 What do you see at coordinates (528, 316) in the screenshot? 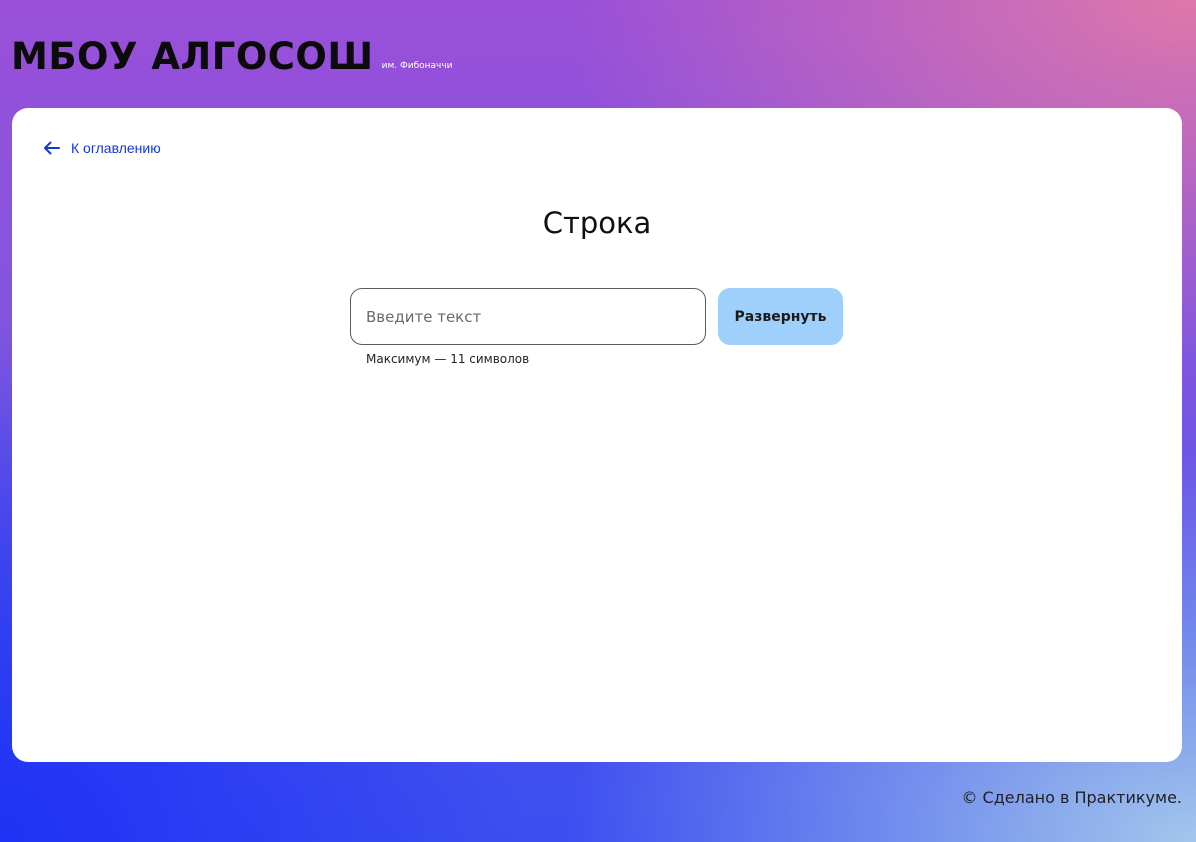
I see `text-input` at bounding box center [528, 316].